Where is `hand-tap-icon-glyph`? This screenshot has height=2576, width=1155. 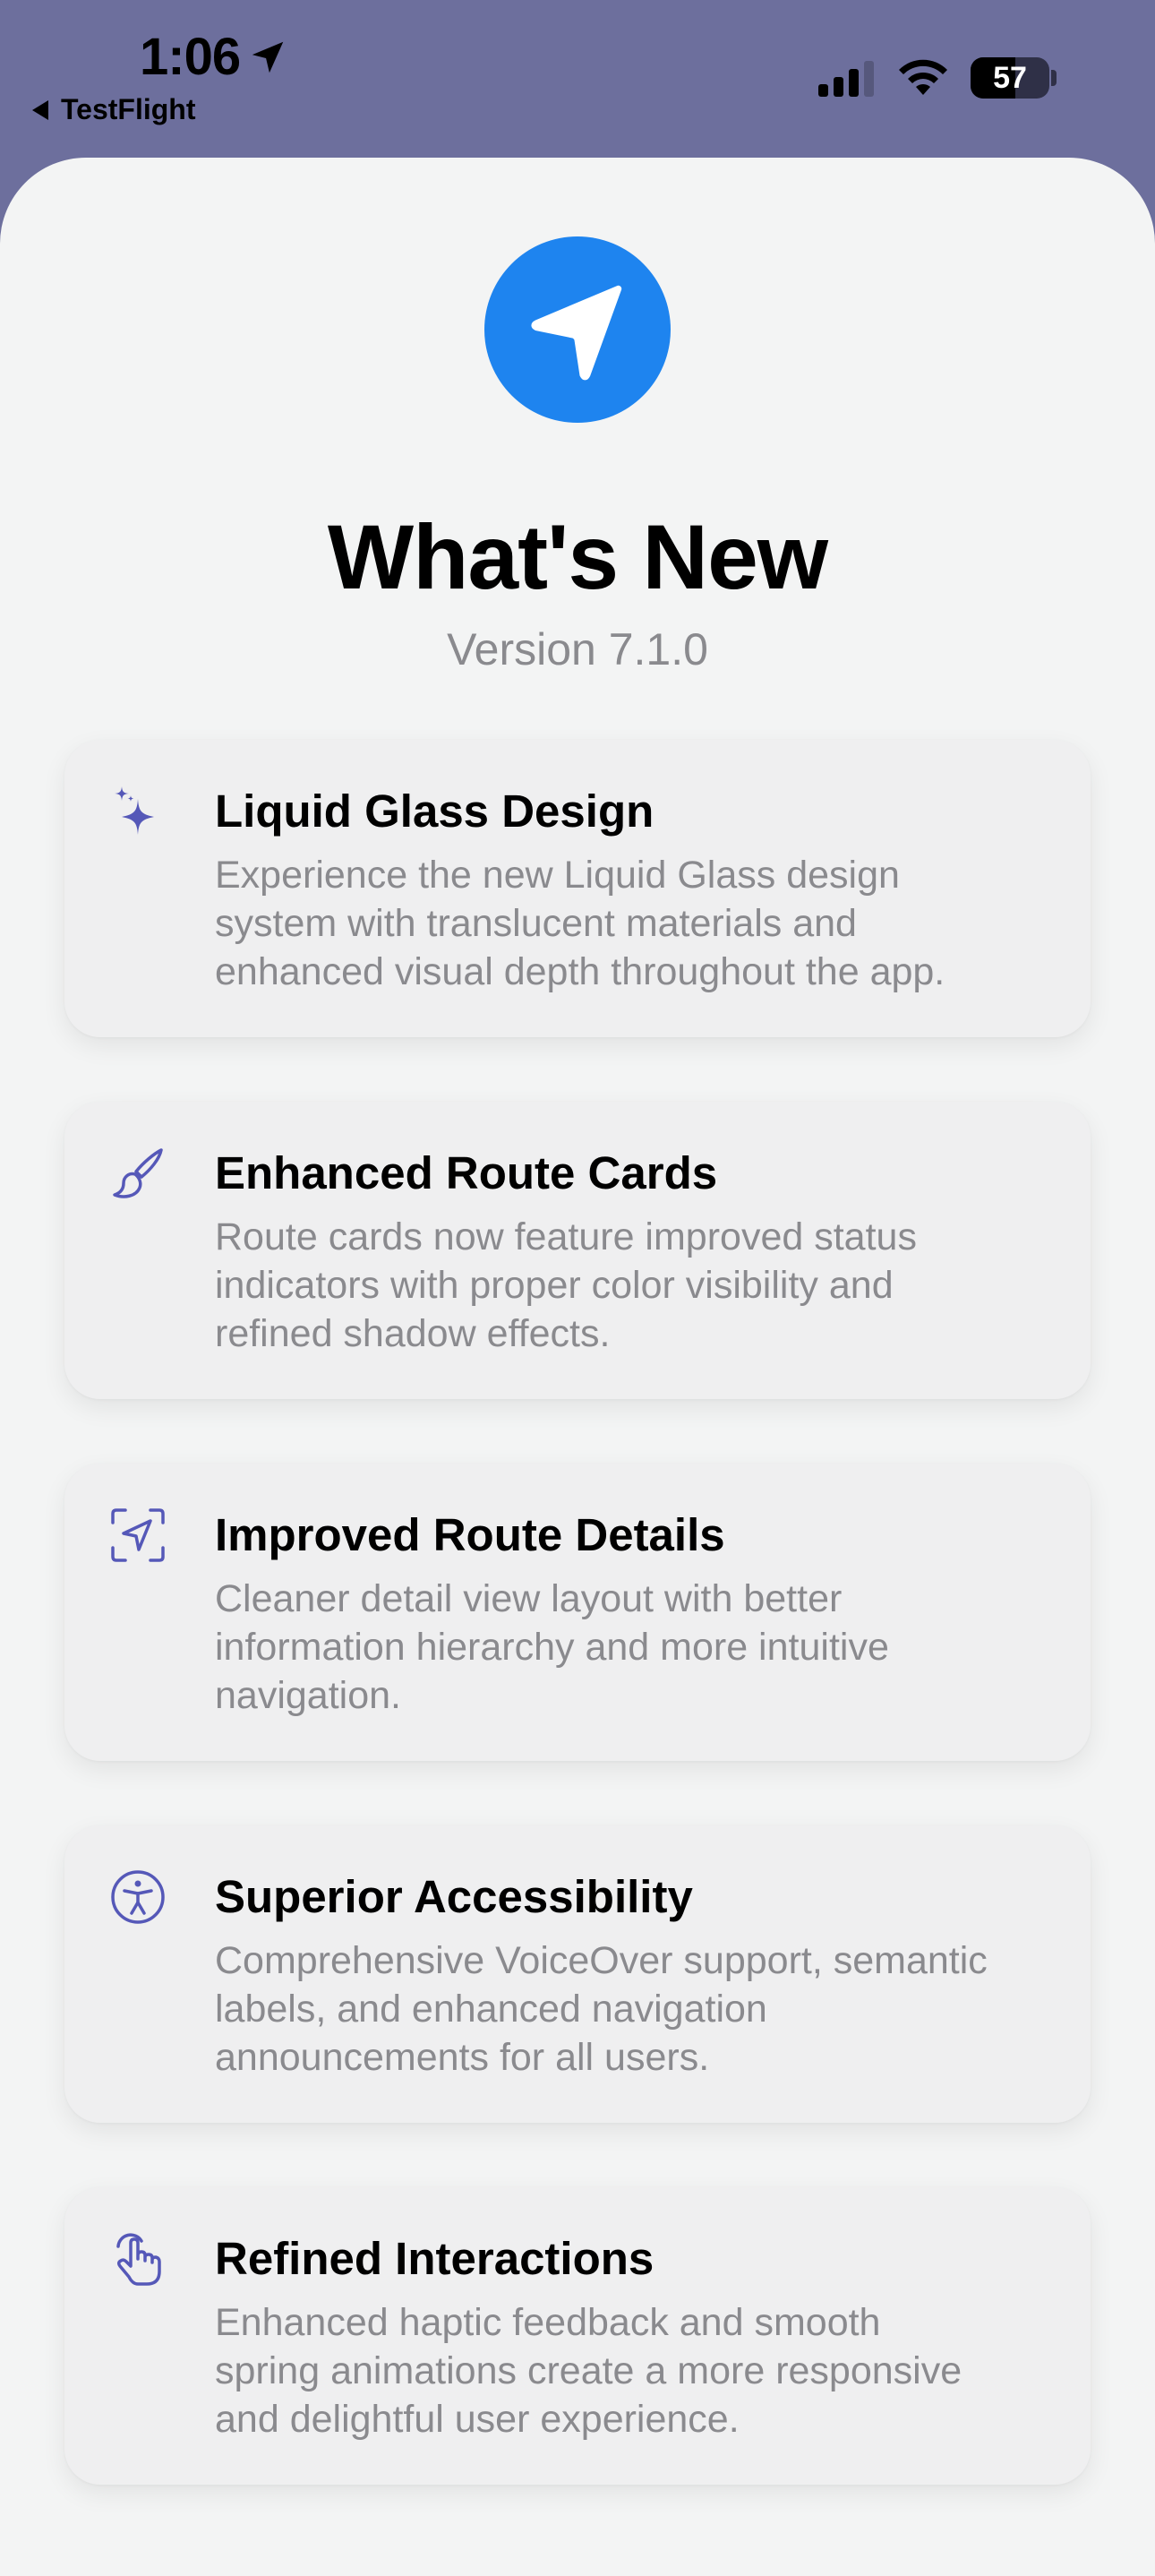
hand-tap-icon-glyph is located at coordinates (138, 2259).